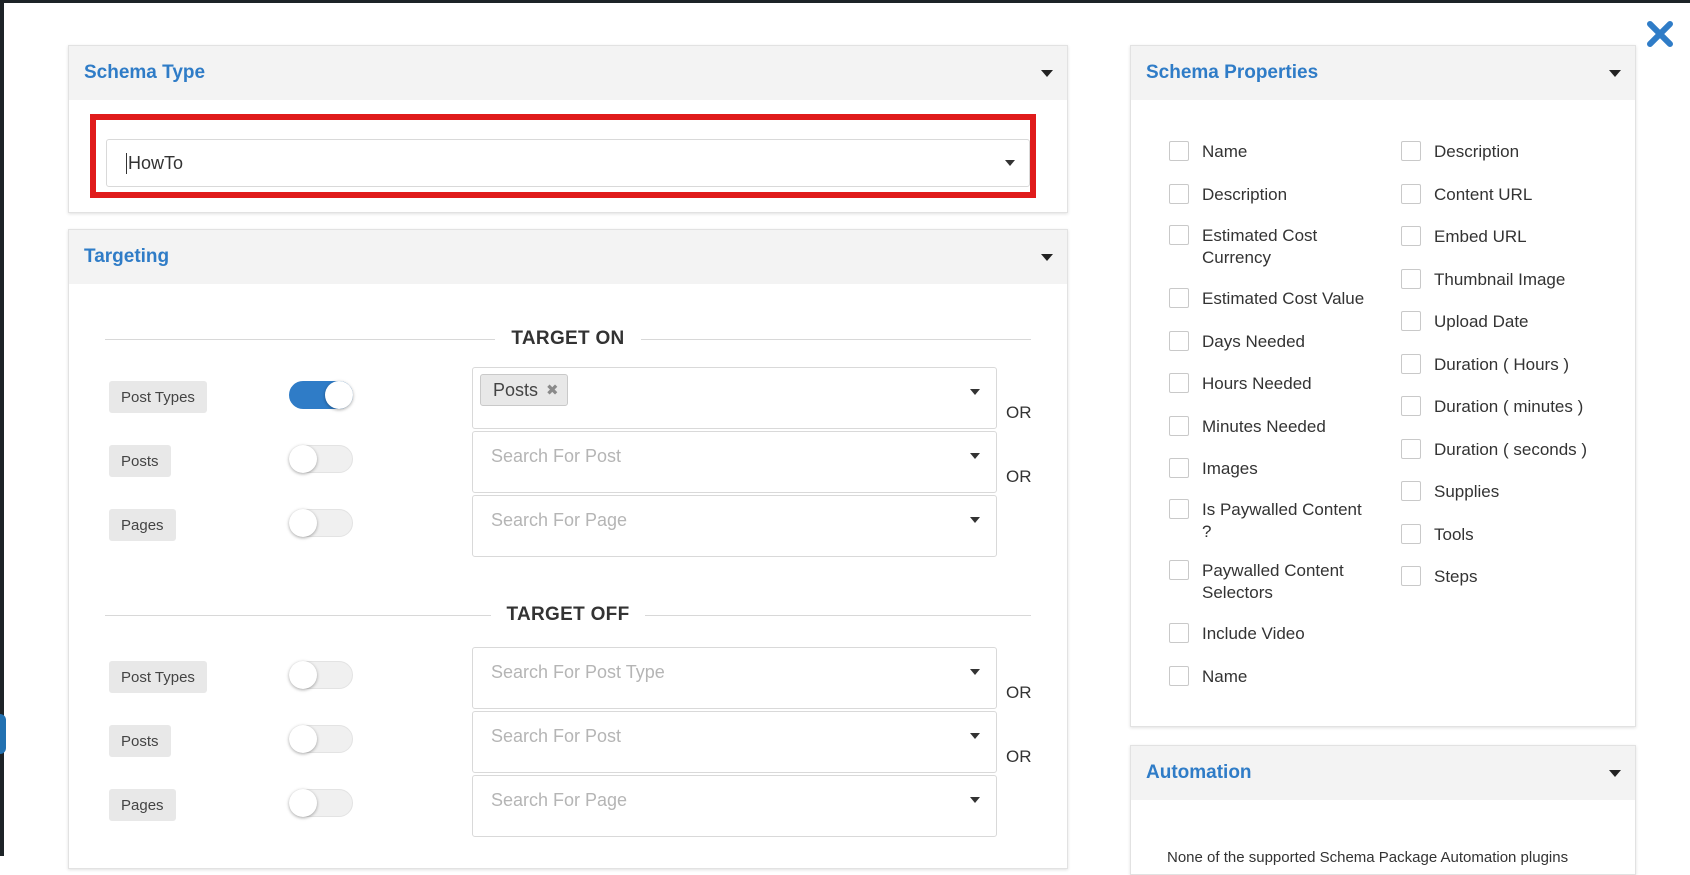 The width and height of the screenshot is (1690, 875). Describe the element at coordinates (568, 73) in the screenshot. I see `schema-type-header: Schema Type` at that location.